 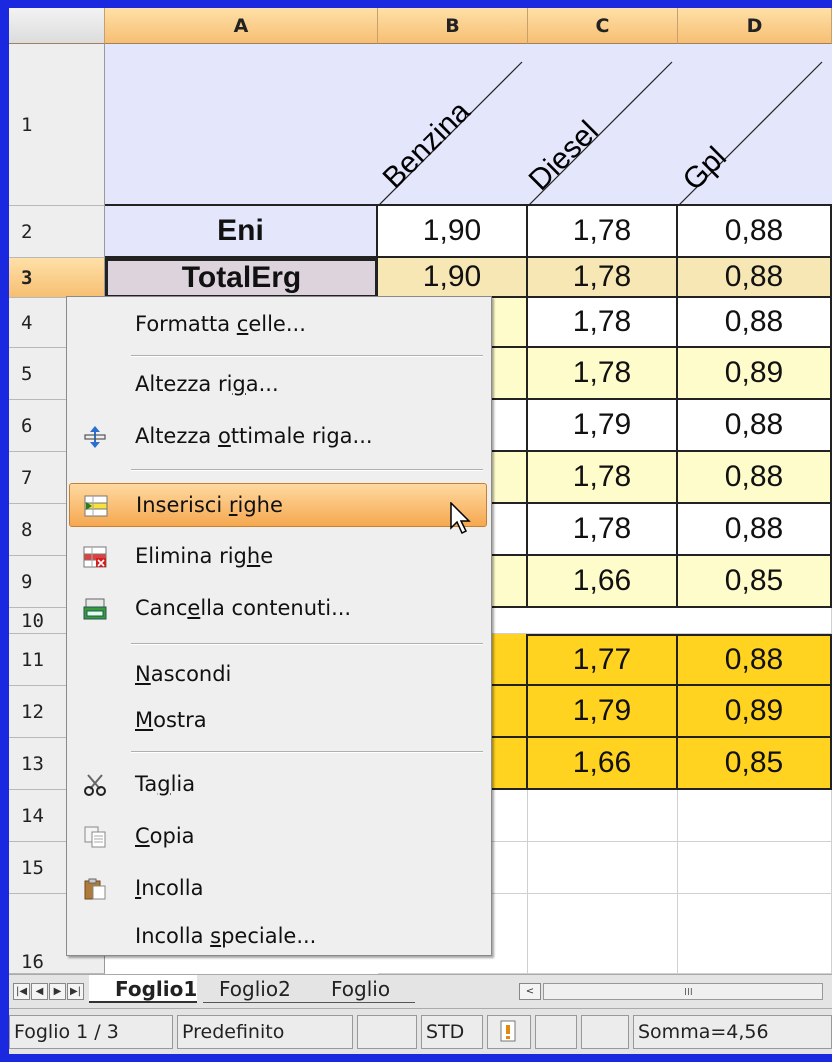 What do you see at coordinates (755, 816) in the screenshot?
I see `cell-d14` at bounding box center [755, 816].